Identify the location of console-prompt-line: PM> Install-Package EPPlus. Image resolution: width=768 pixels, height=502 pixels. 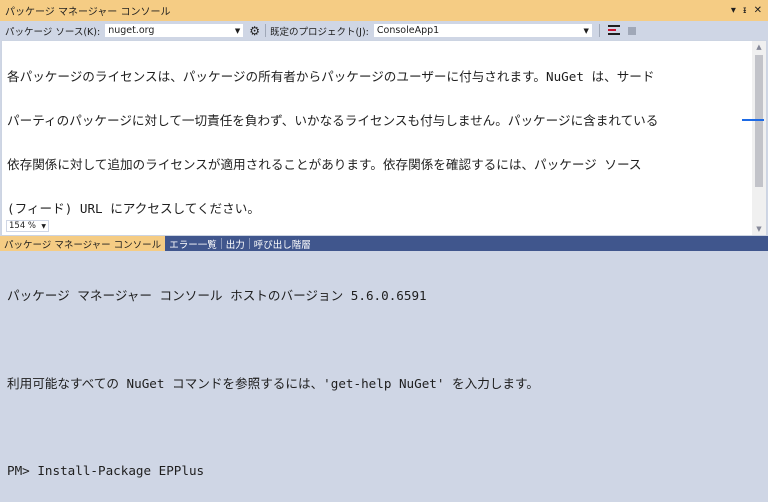
(377, 471).